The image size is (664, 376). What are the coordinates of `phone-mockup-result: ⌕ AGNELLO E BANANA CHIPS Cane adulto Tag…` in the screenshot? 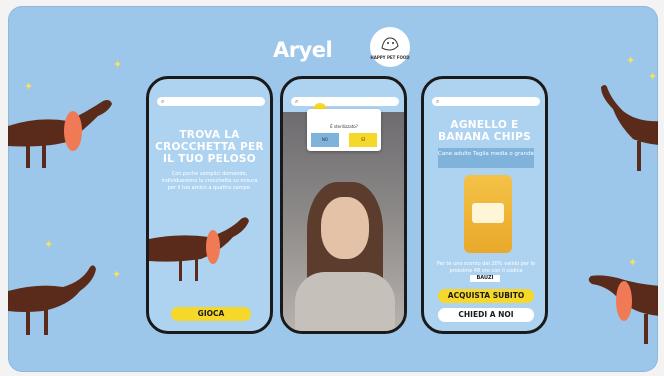 It's located at (484, 205).